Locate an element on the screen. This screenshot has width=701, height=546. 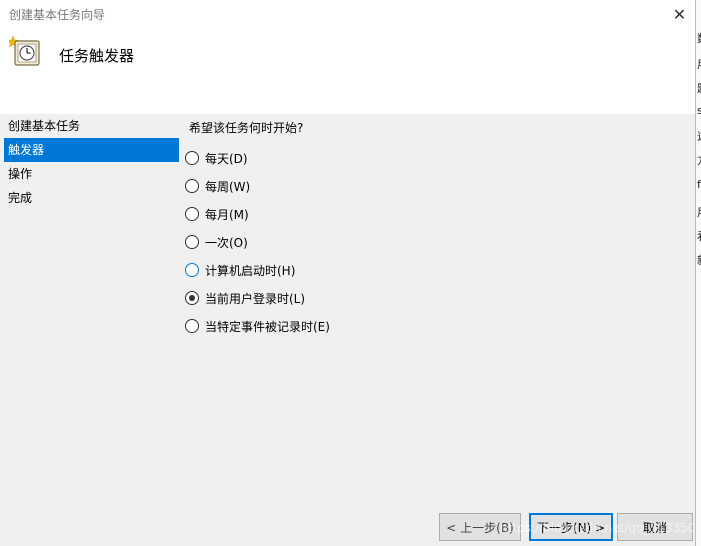
radio-once is located at coordinates (192, 242).